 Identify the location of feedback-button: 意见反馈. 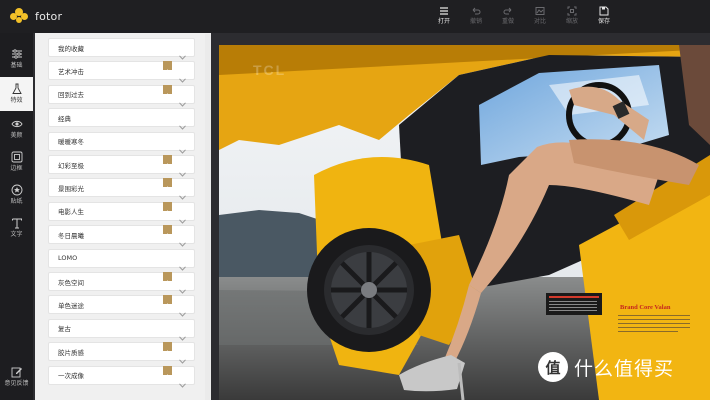
(16, 377).